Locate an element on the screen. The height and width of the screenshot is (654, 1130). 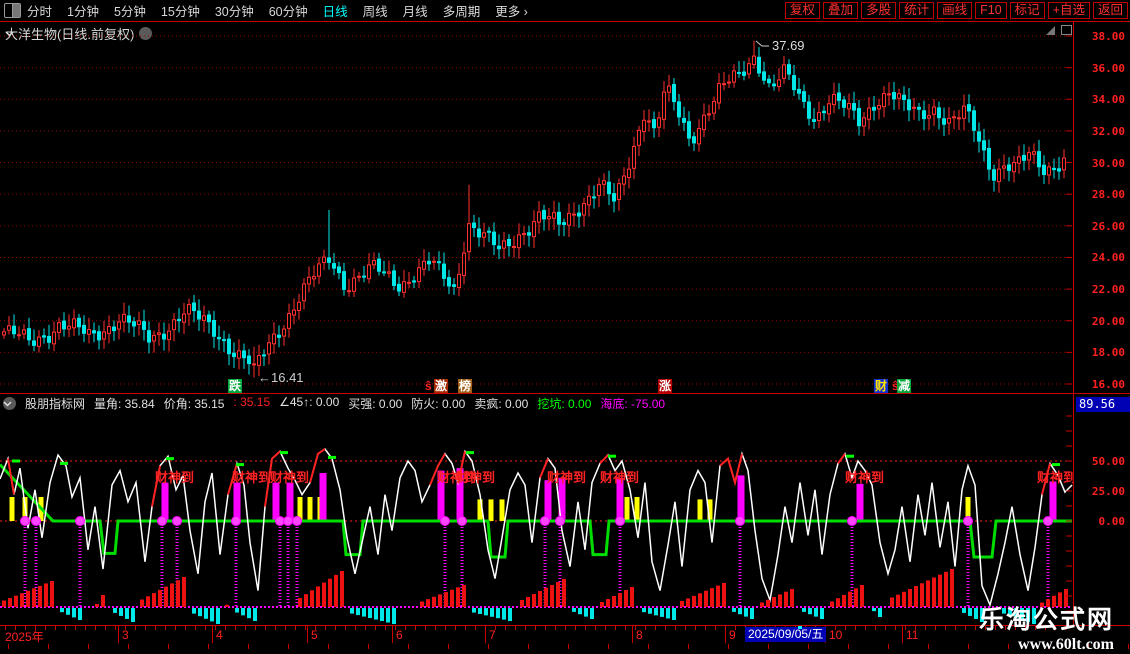
chevron-down-icon is located at coordinates (9, 403).